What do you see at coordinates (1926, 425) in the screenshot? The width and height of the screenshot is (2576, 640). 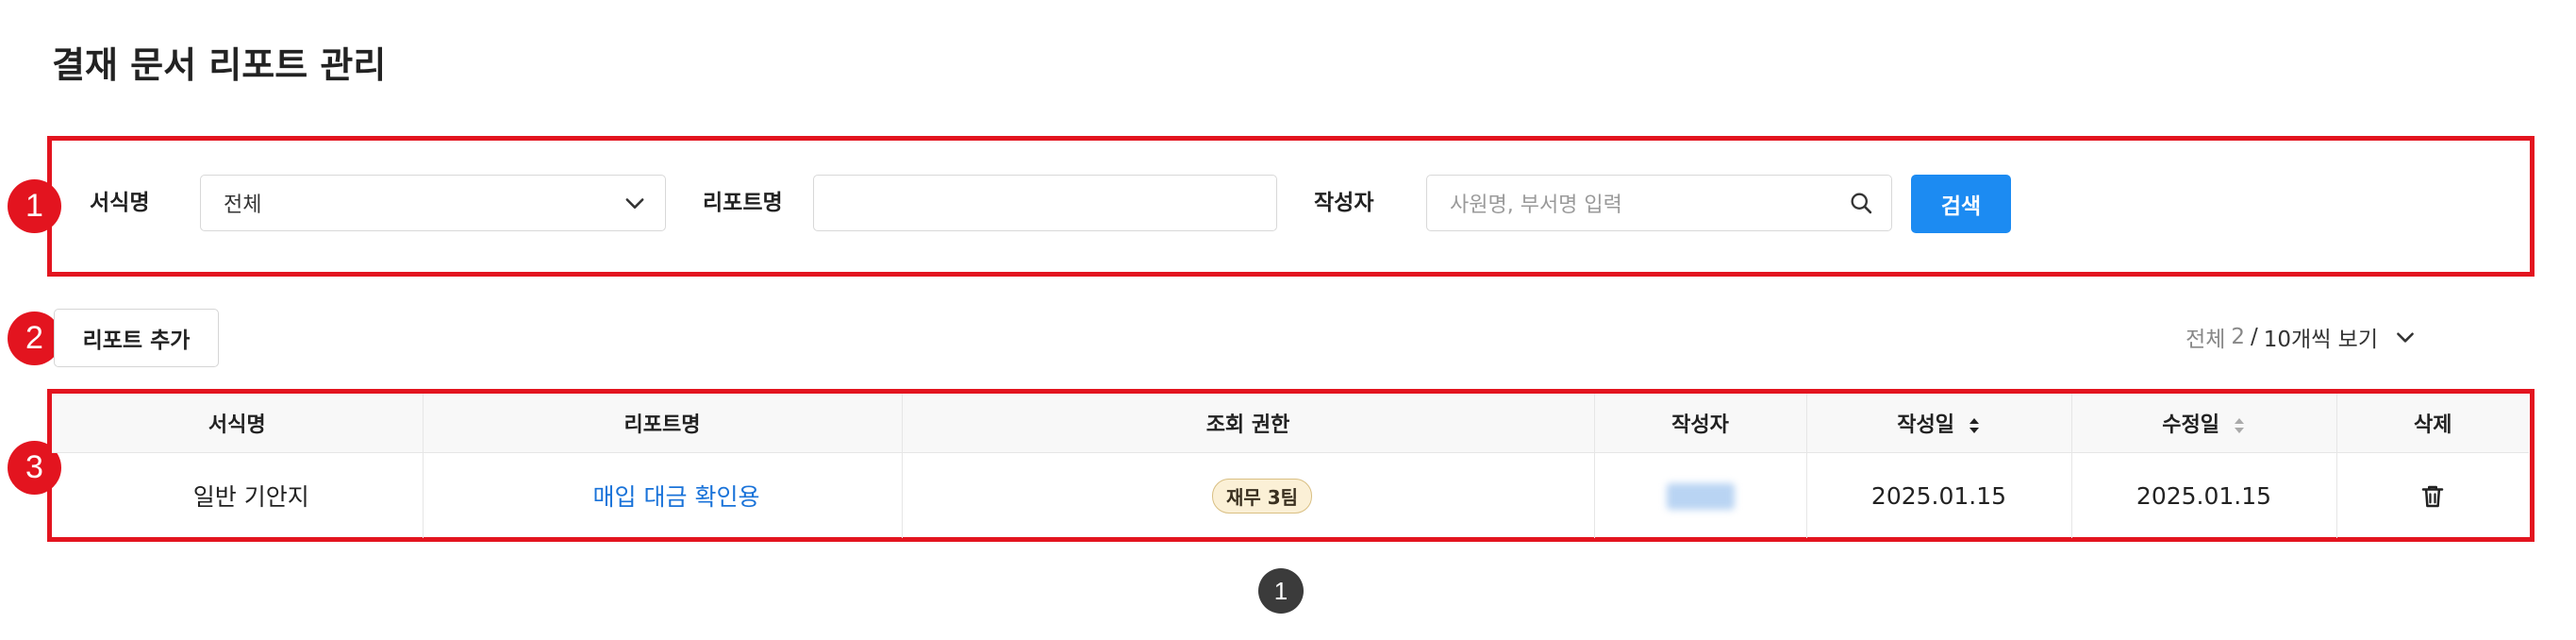 I see `column-header-created-label: 작성일` at bounding box center [1926, 425].